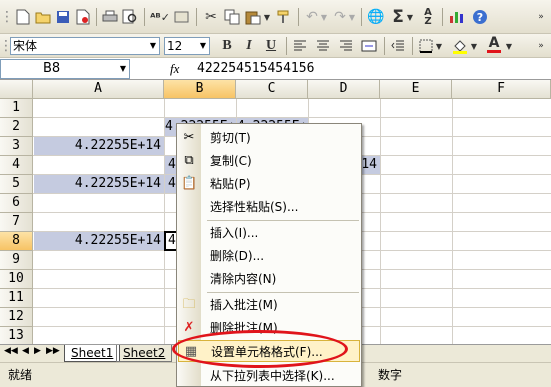 The height and width of the screenshot is (387, 551). What do you see at coordinates (376, 17) in the screenshot?
I see `hyperlink-icon: 🌐` at bounding box center [376, 17].